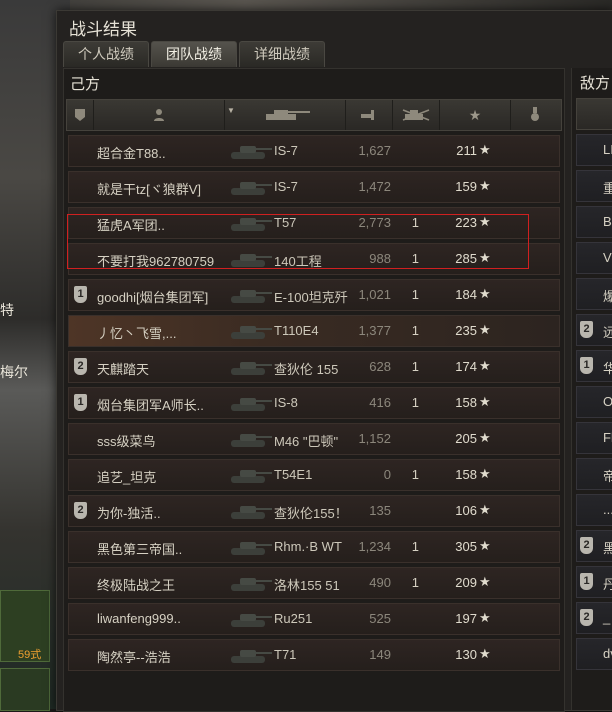  I want to click on exp-value: 106, so click(466, 510).